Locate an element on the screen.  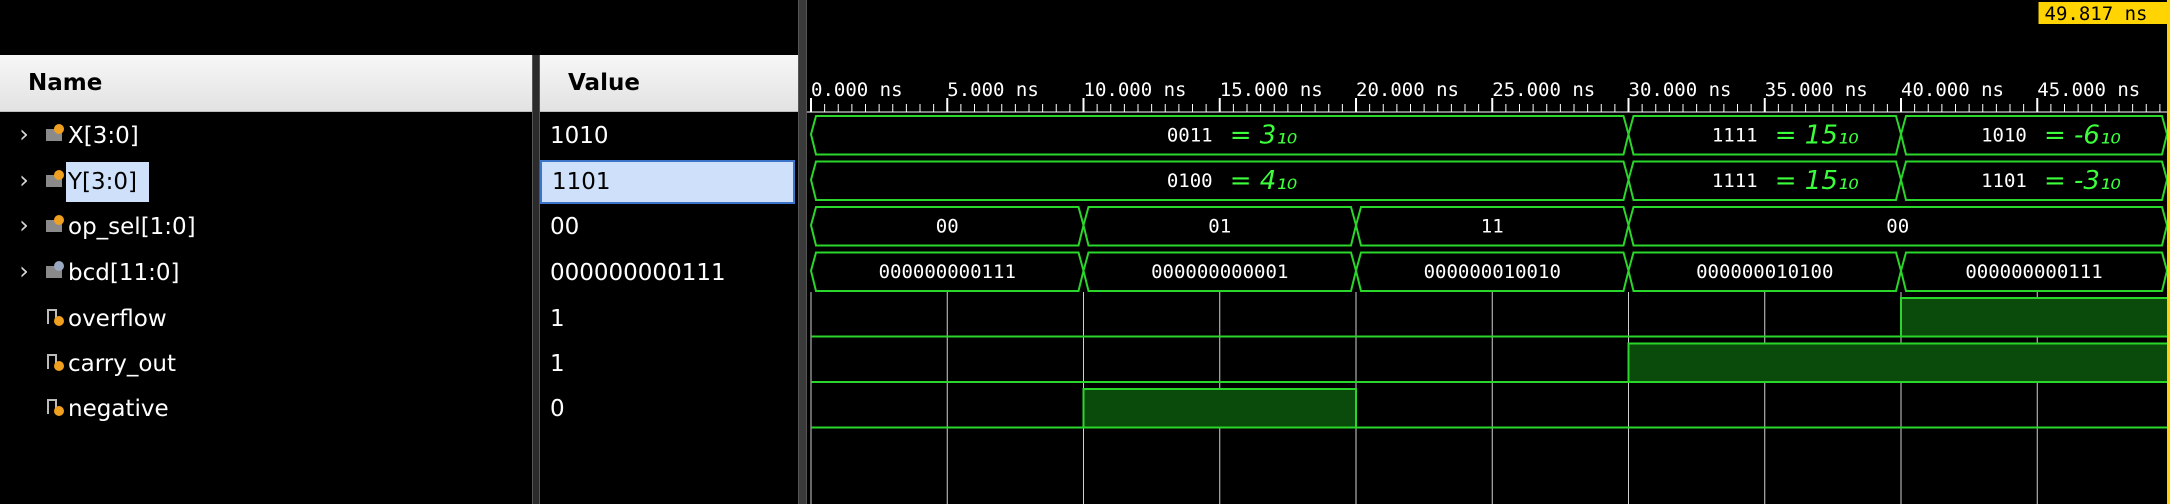
signal-name: negative is located at coordinates (118, 409).